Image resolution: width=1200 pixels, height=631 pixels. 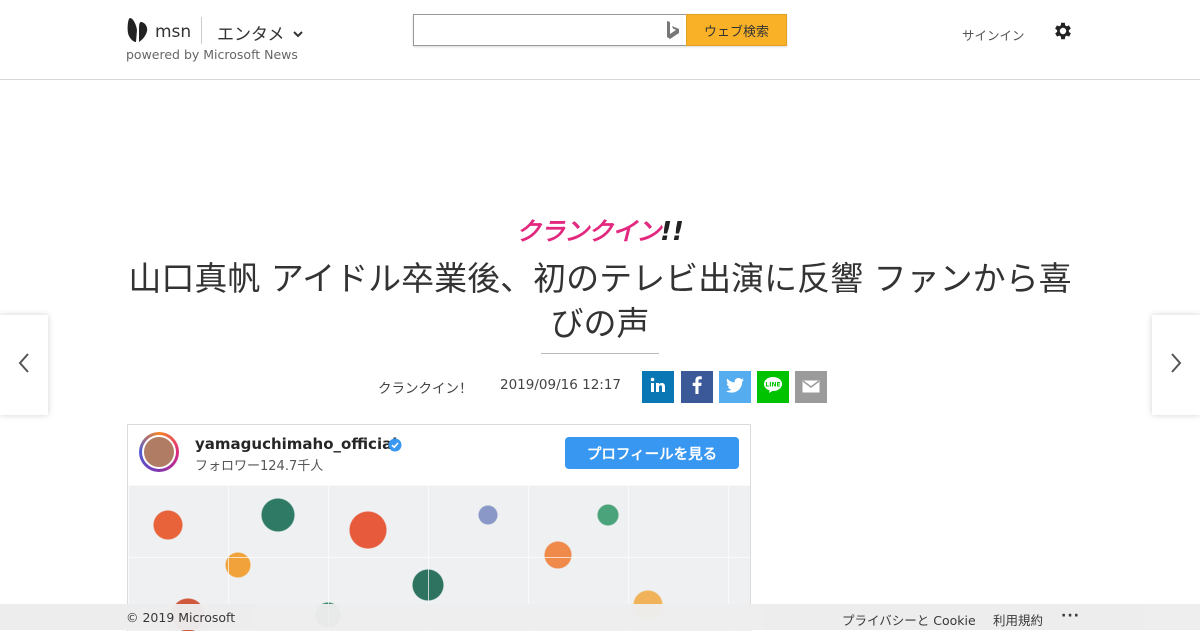 I want to click on publisher-logo: クランクイン!!, so click(x=600, y=230).